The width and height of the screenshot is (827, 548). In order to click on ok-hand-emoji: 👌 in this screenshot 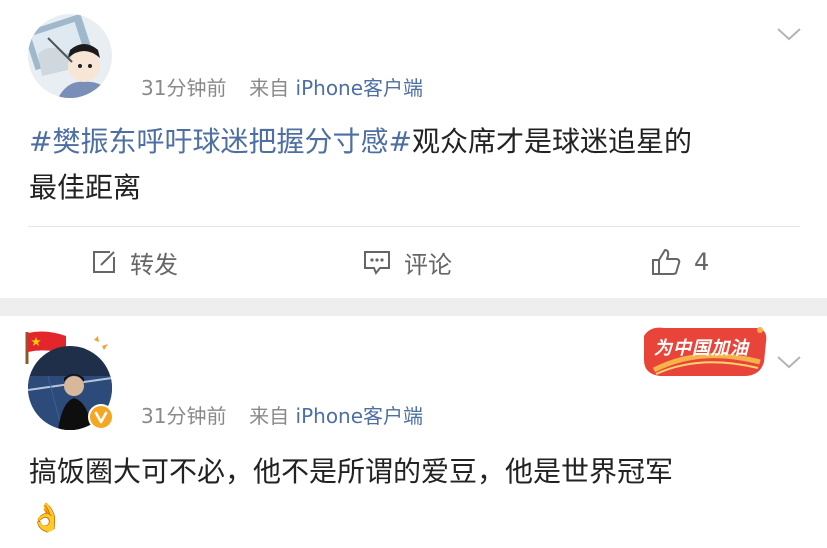, I will do `click(46, 517)`.